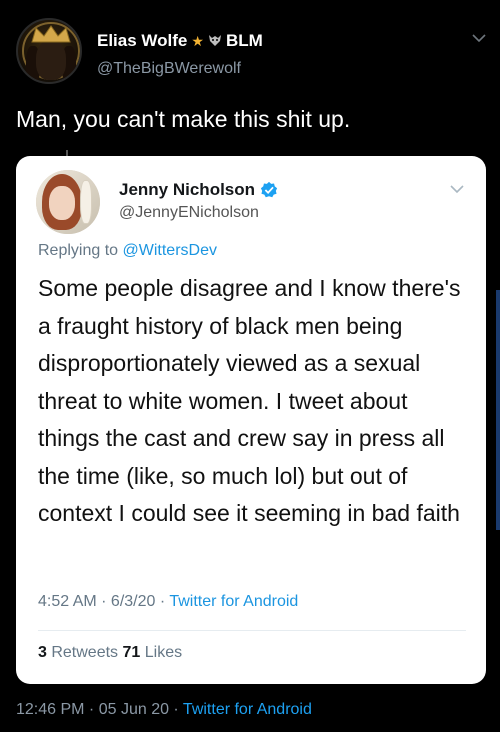 This screenshot has width=500, height=732. What do you see at coordinates (247, 709) in the screenshot?
I see `source-link: Twitter for Android` at bounding box center [247, 709].